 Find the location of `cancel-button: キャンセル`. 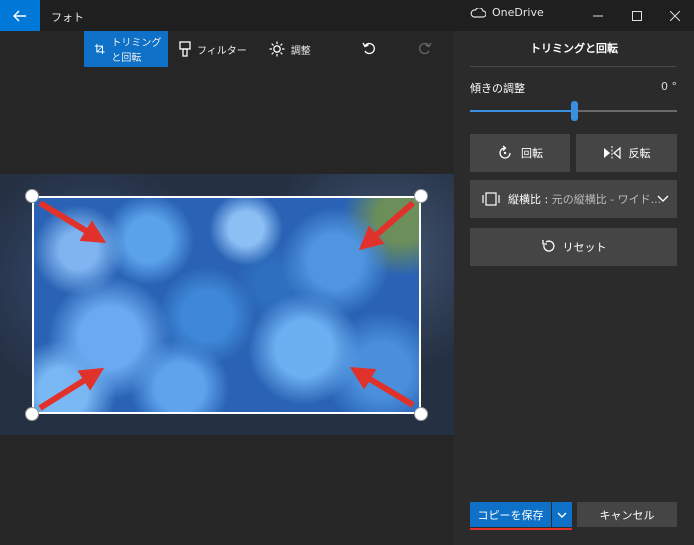

cancel-button: キャンセル is located at coordinates (627, 514).